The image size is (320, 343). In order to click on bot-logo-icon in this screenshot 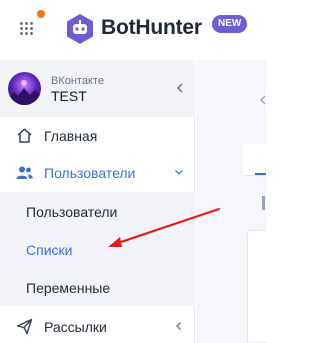, I will do `click(80, 29)`.